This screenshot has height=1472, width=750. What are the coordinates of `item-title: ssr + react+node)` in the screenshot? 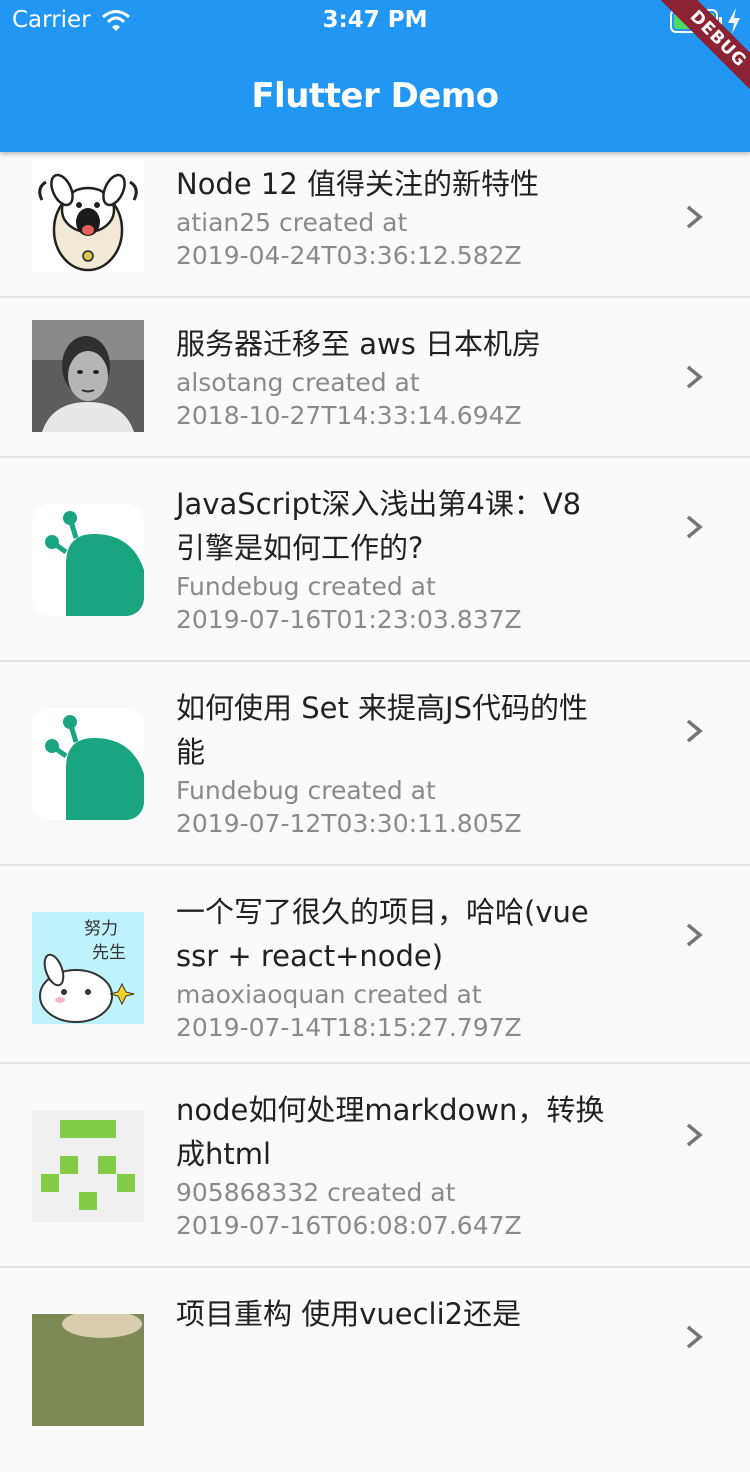 It's located at (310, 956).